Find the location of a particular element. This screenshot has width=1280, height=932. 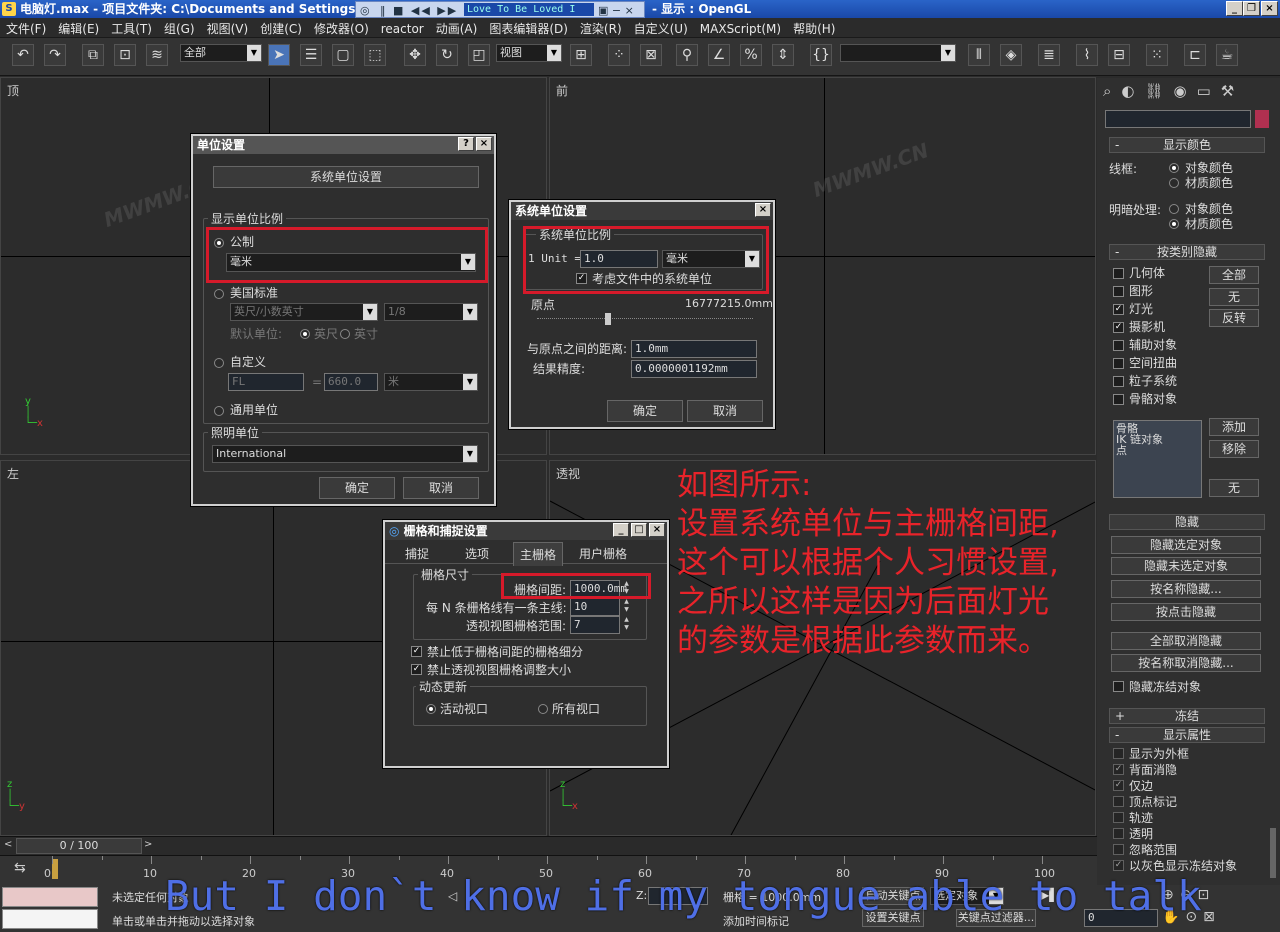

custom-unit-dropdown: 米 ▼ is located at coordinates (431, 382).